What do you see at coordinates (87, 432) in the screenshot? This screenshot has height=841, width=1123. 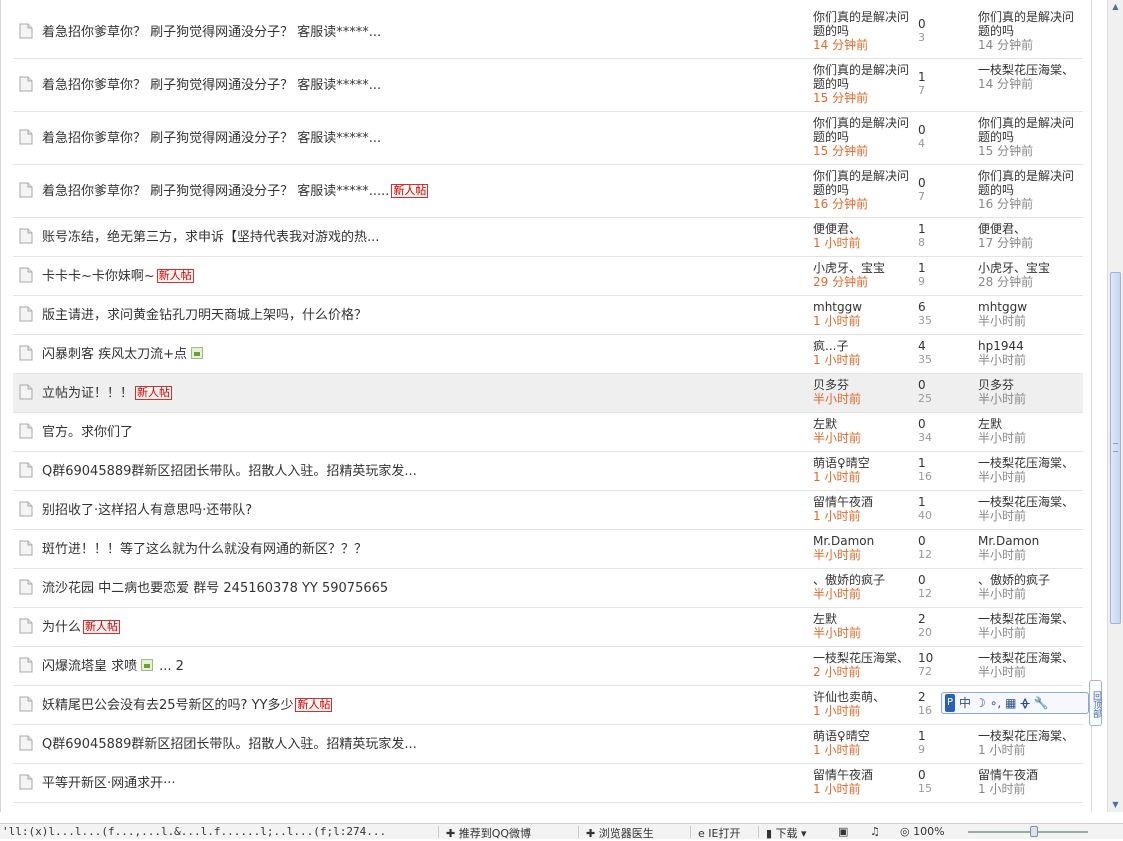 I see `thread-title-link: 官方。求你们了` at bounding box center [87, 432].